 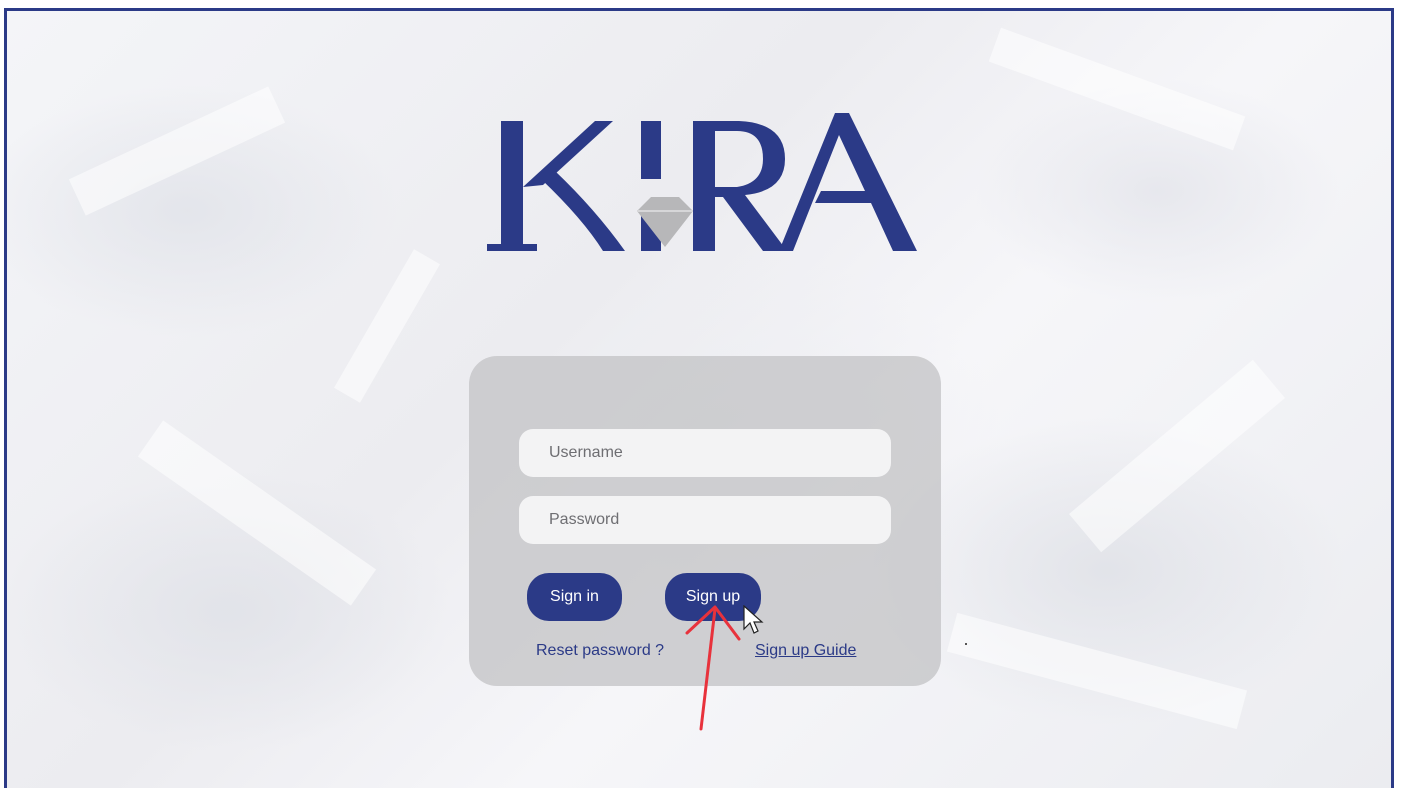 What do you see at coordinates (705, 520) in the screenshot?
I see `password-input` at bounding box center [705, 520].